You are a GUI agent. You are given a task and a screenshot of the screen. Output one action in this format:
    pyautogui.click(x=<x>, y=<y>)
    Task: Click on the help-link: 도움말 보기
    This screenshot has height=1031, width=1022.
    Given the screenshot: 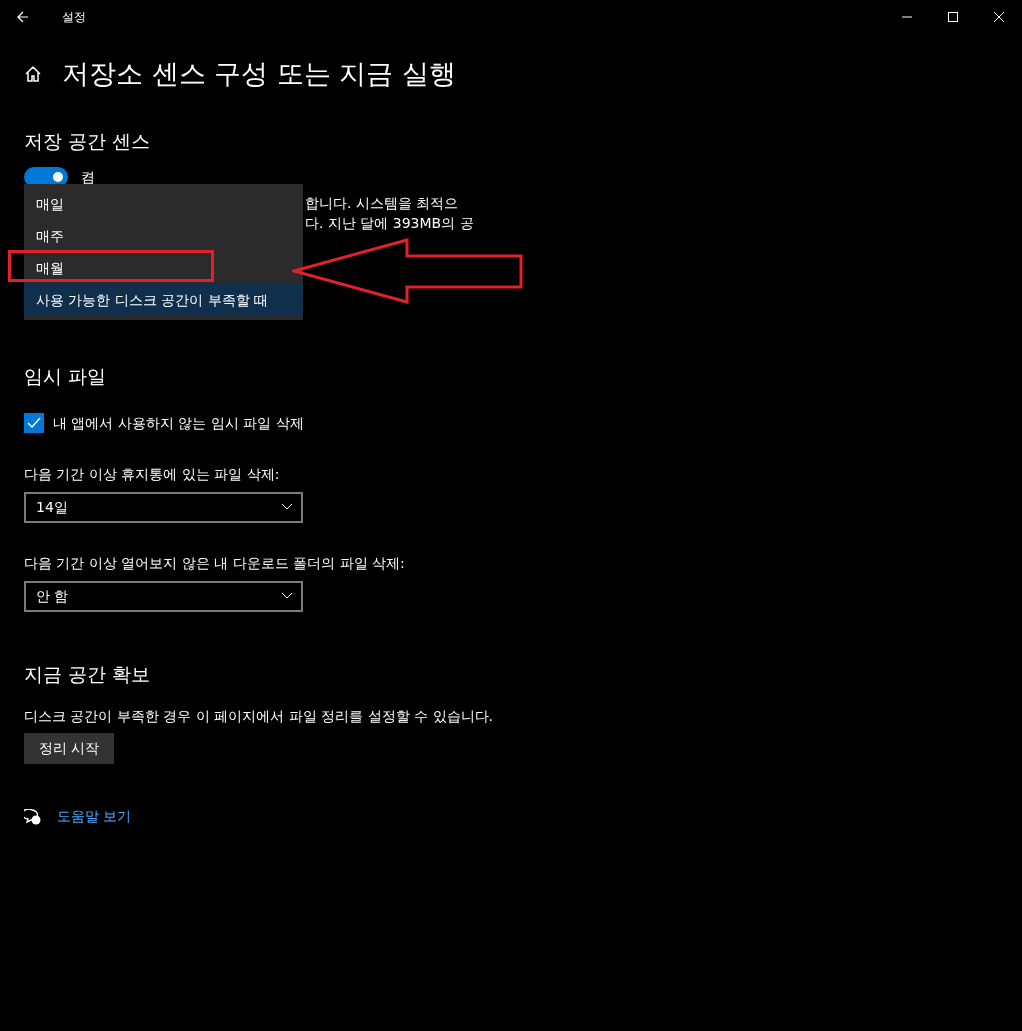 What is the action you would take?
    pyautogui.click(x=94, y=816)
    